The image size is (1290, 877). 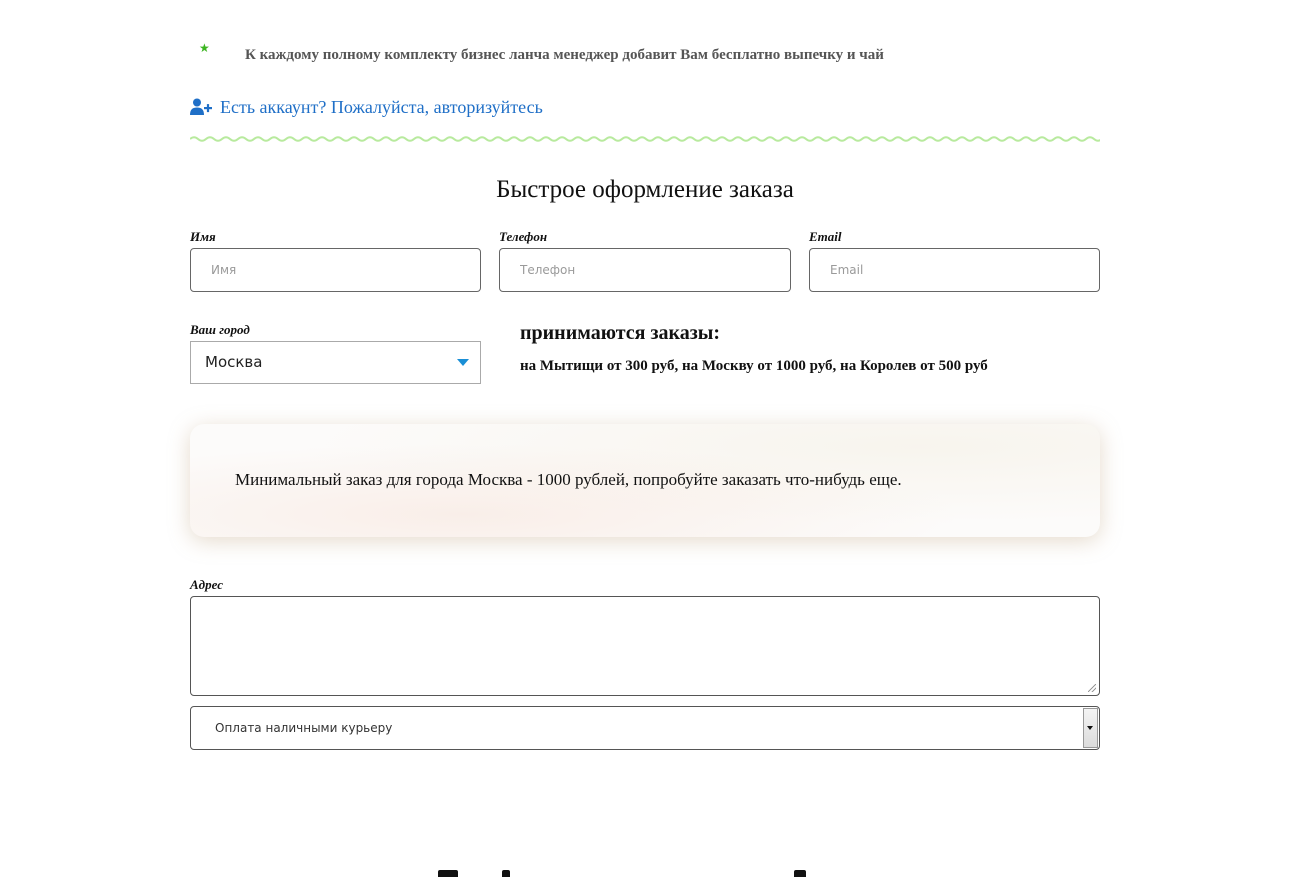 What do you see at coordinates (645, 869) in the screenshot?
I see `cut-off-heading` at bounding box center [645, 869].